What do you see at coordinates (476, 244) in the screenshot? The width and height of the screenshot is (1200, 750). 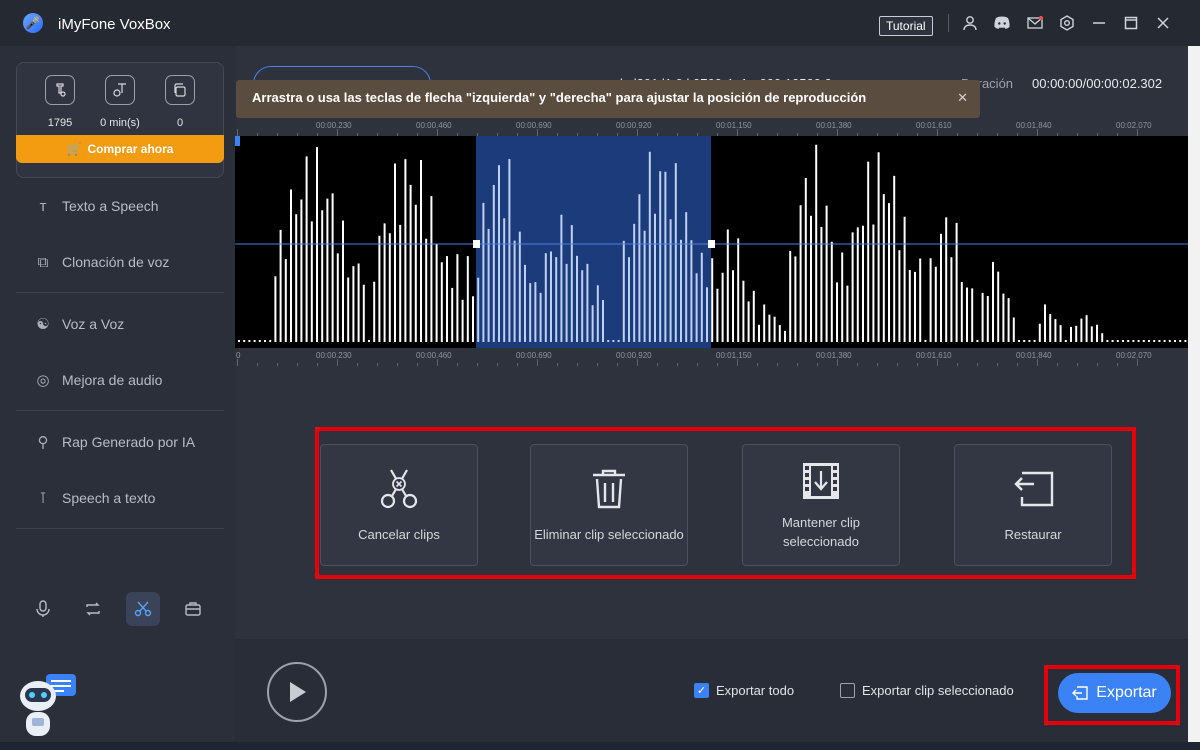 I see `selection-start-handle` at bounding box center [476, 244].